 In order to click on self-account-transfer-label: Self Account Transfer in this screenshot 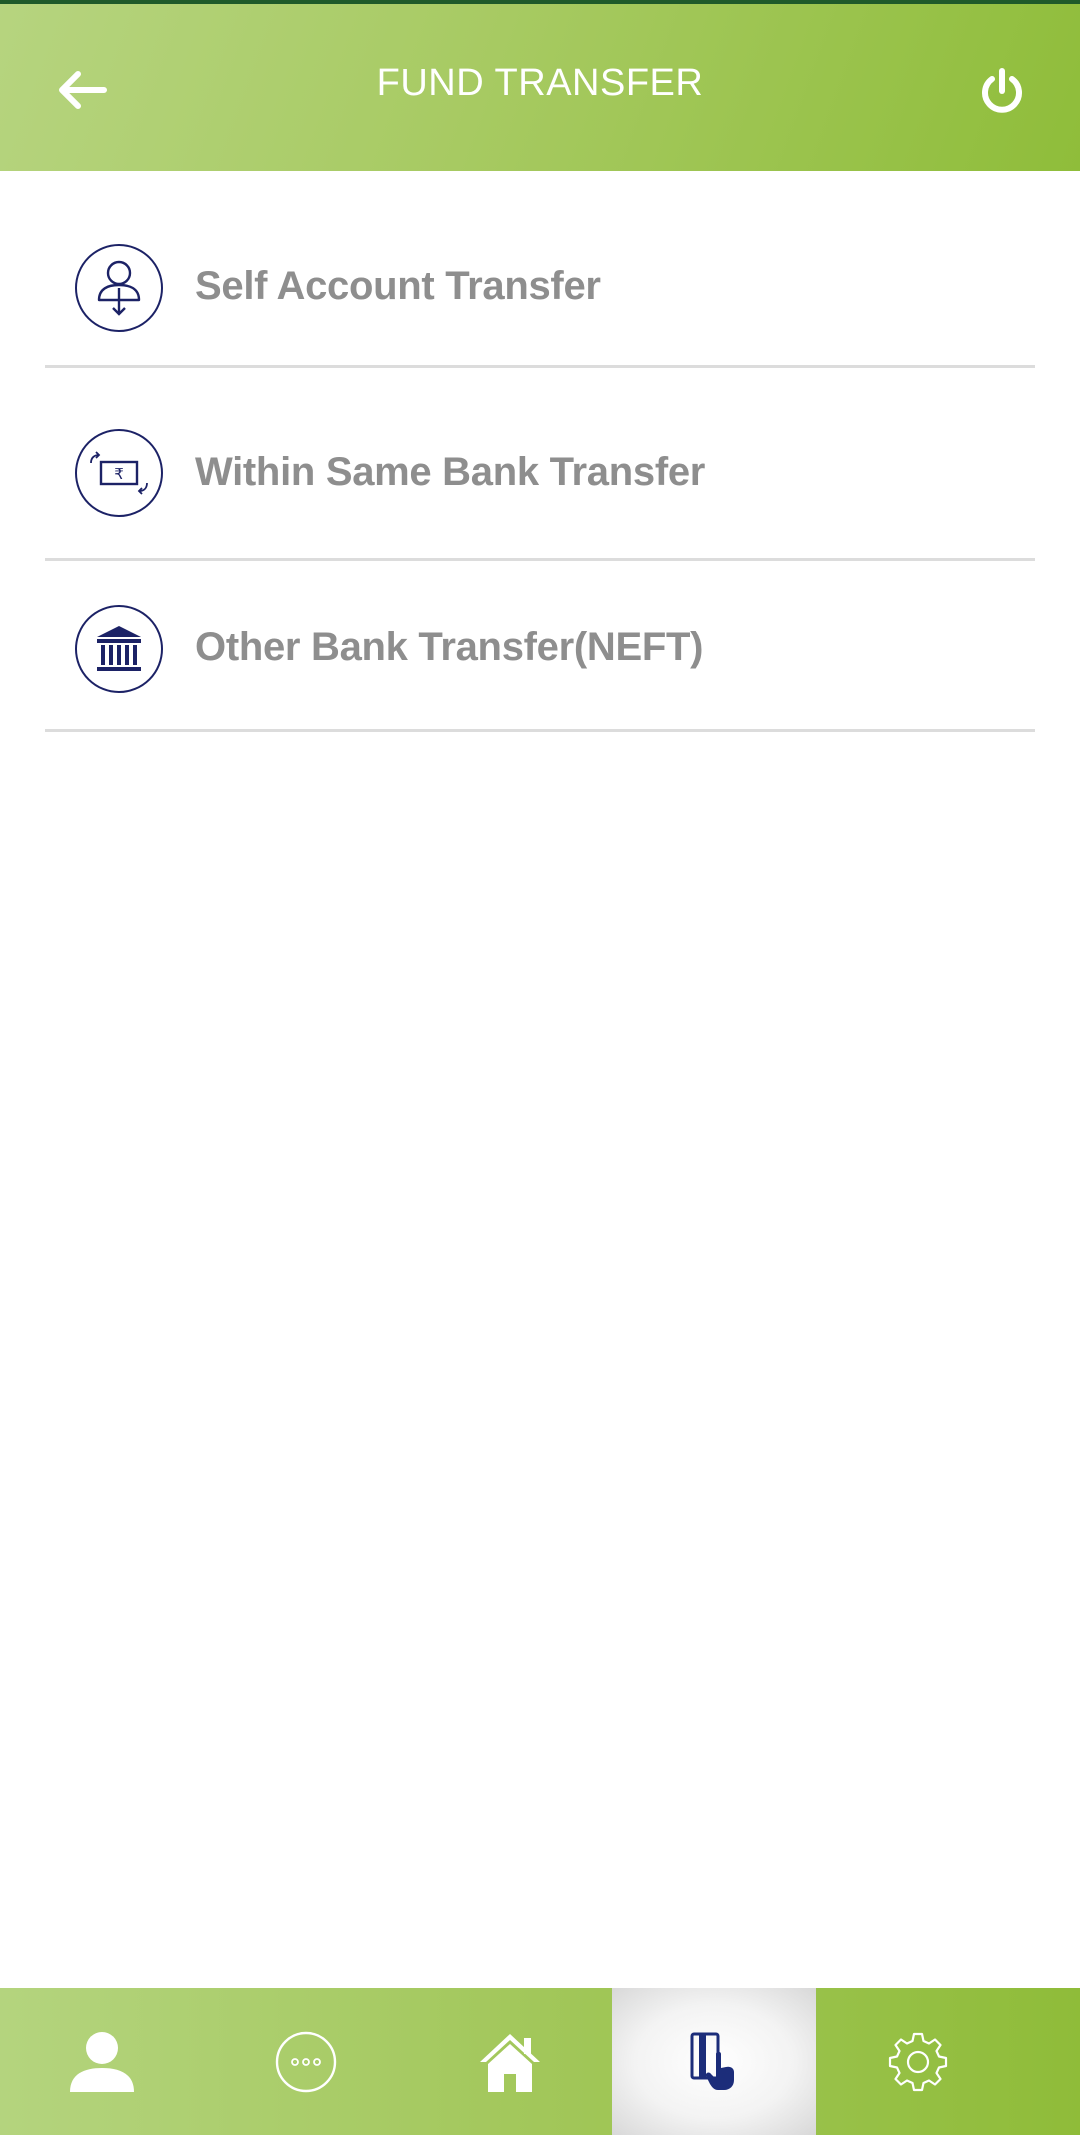, I will do `click(398, 286)`.